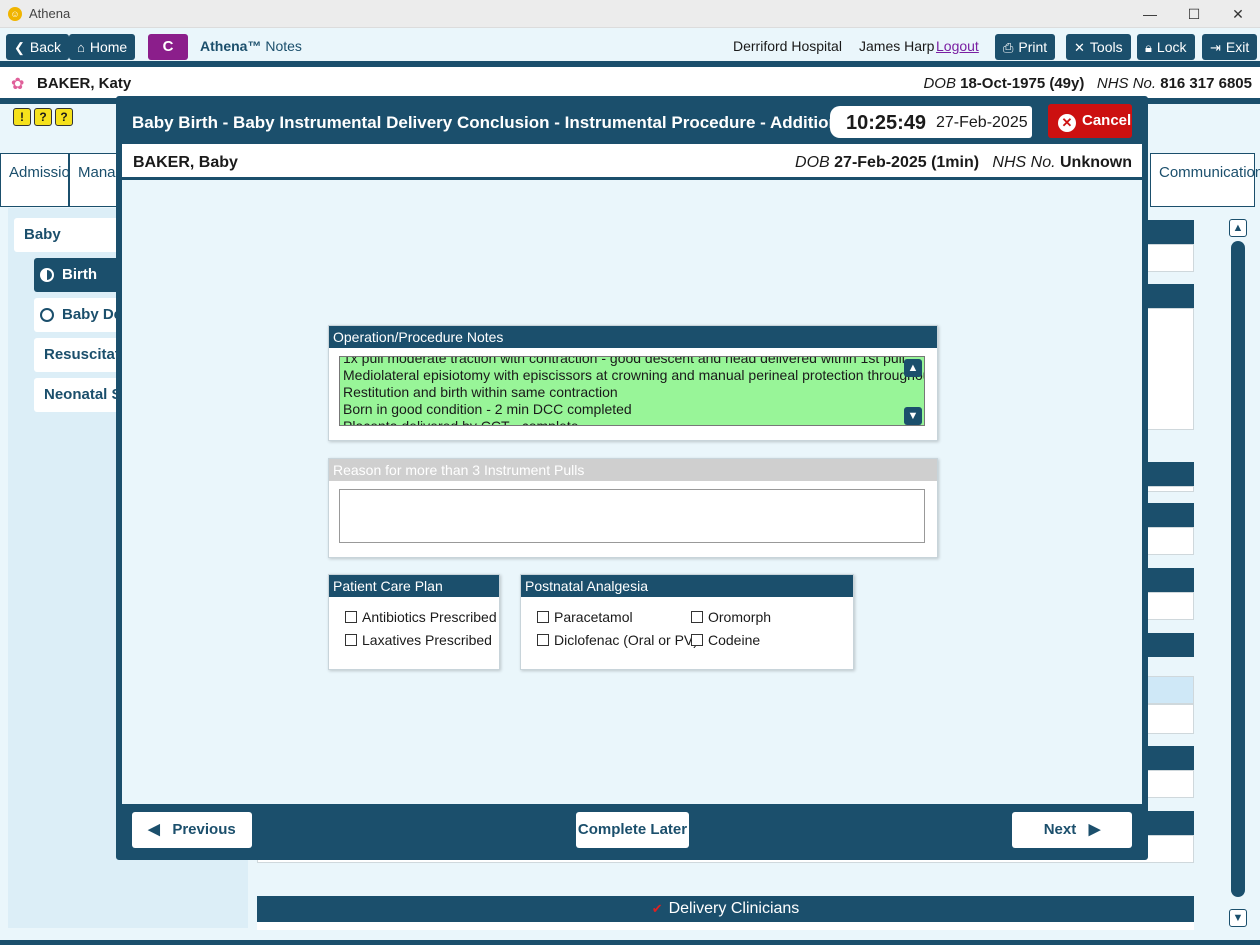 This screenshot has height=945, width=1260. Describe the element at coordinates (168, 47) in the screenshot. I see `c-button: C` at that location.